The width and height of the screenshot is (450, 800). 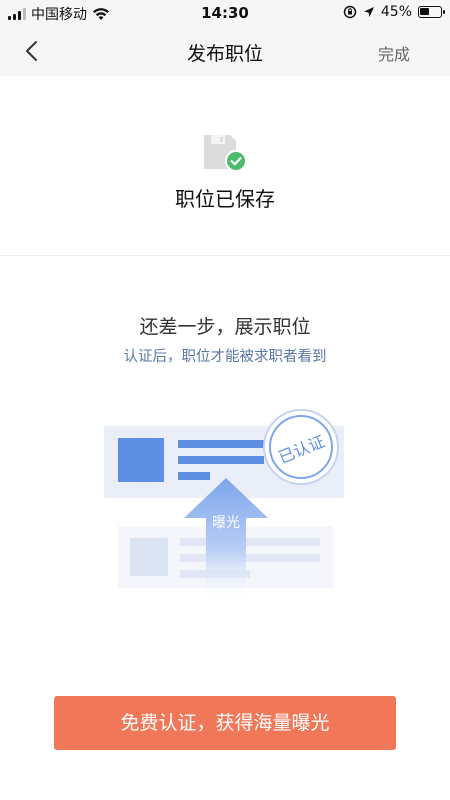 I want to click on back-button, so click(x=31, y=51).